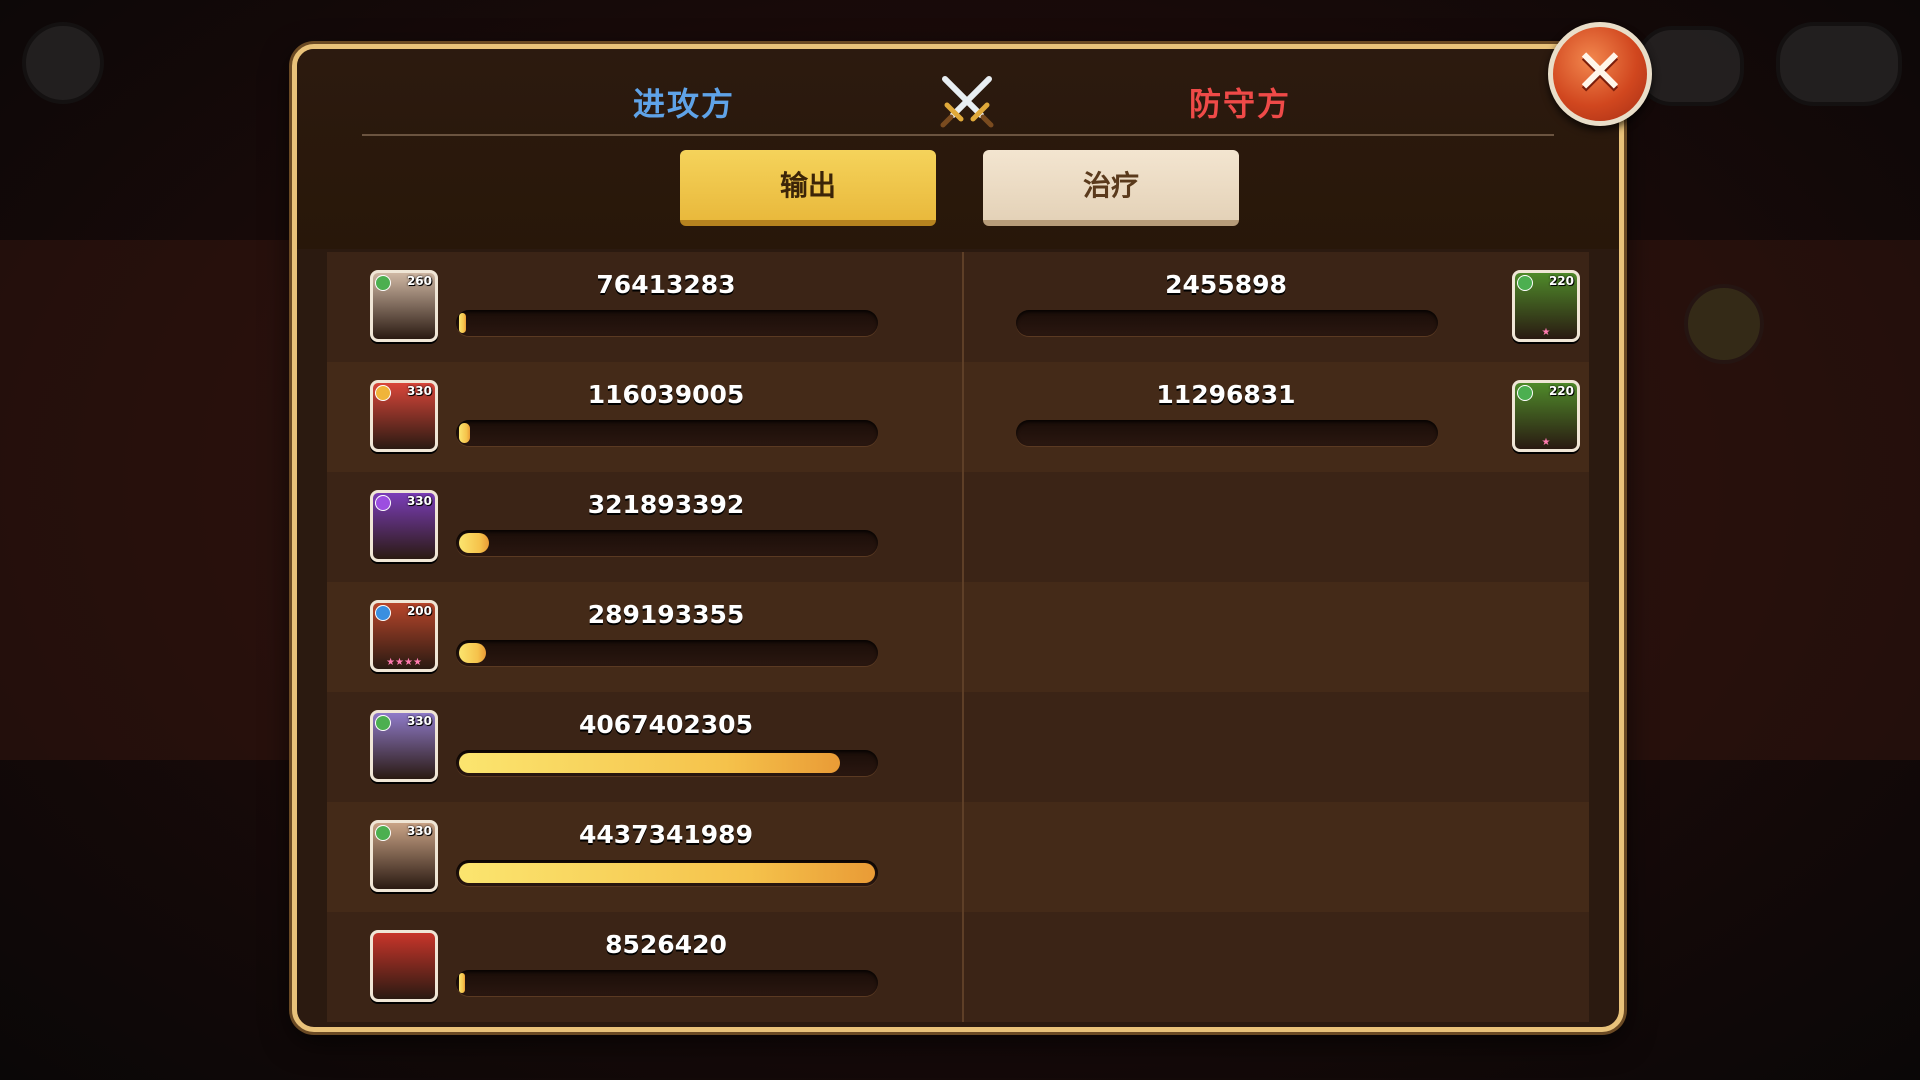 The width and height of the screenshot is (1920, 1080). What do you see at coordinates (404, 662) in the screenshot?
I see `hero-stars: ★★★★` at bounding box center [404, 662].